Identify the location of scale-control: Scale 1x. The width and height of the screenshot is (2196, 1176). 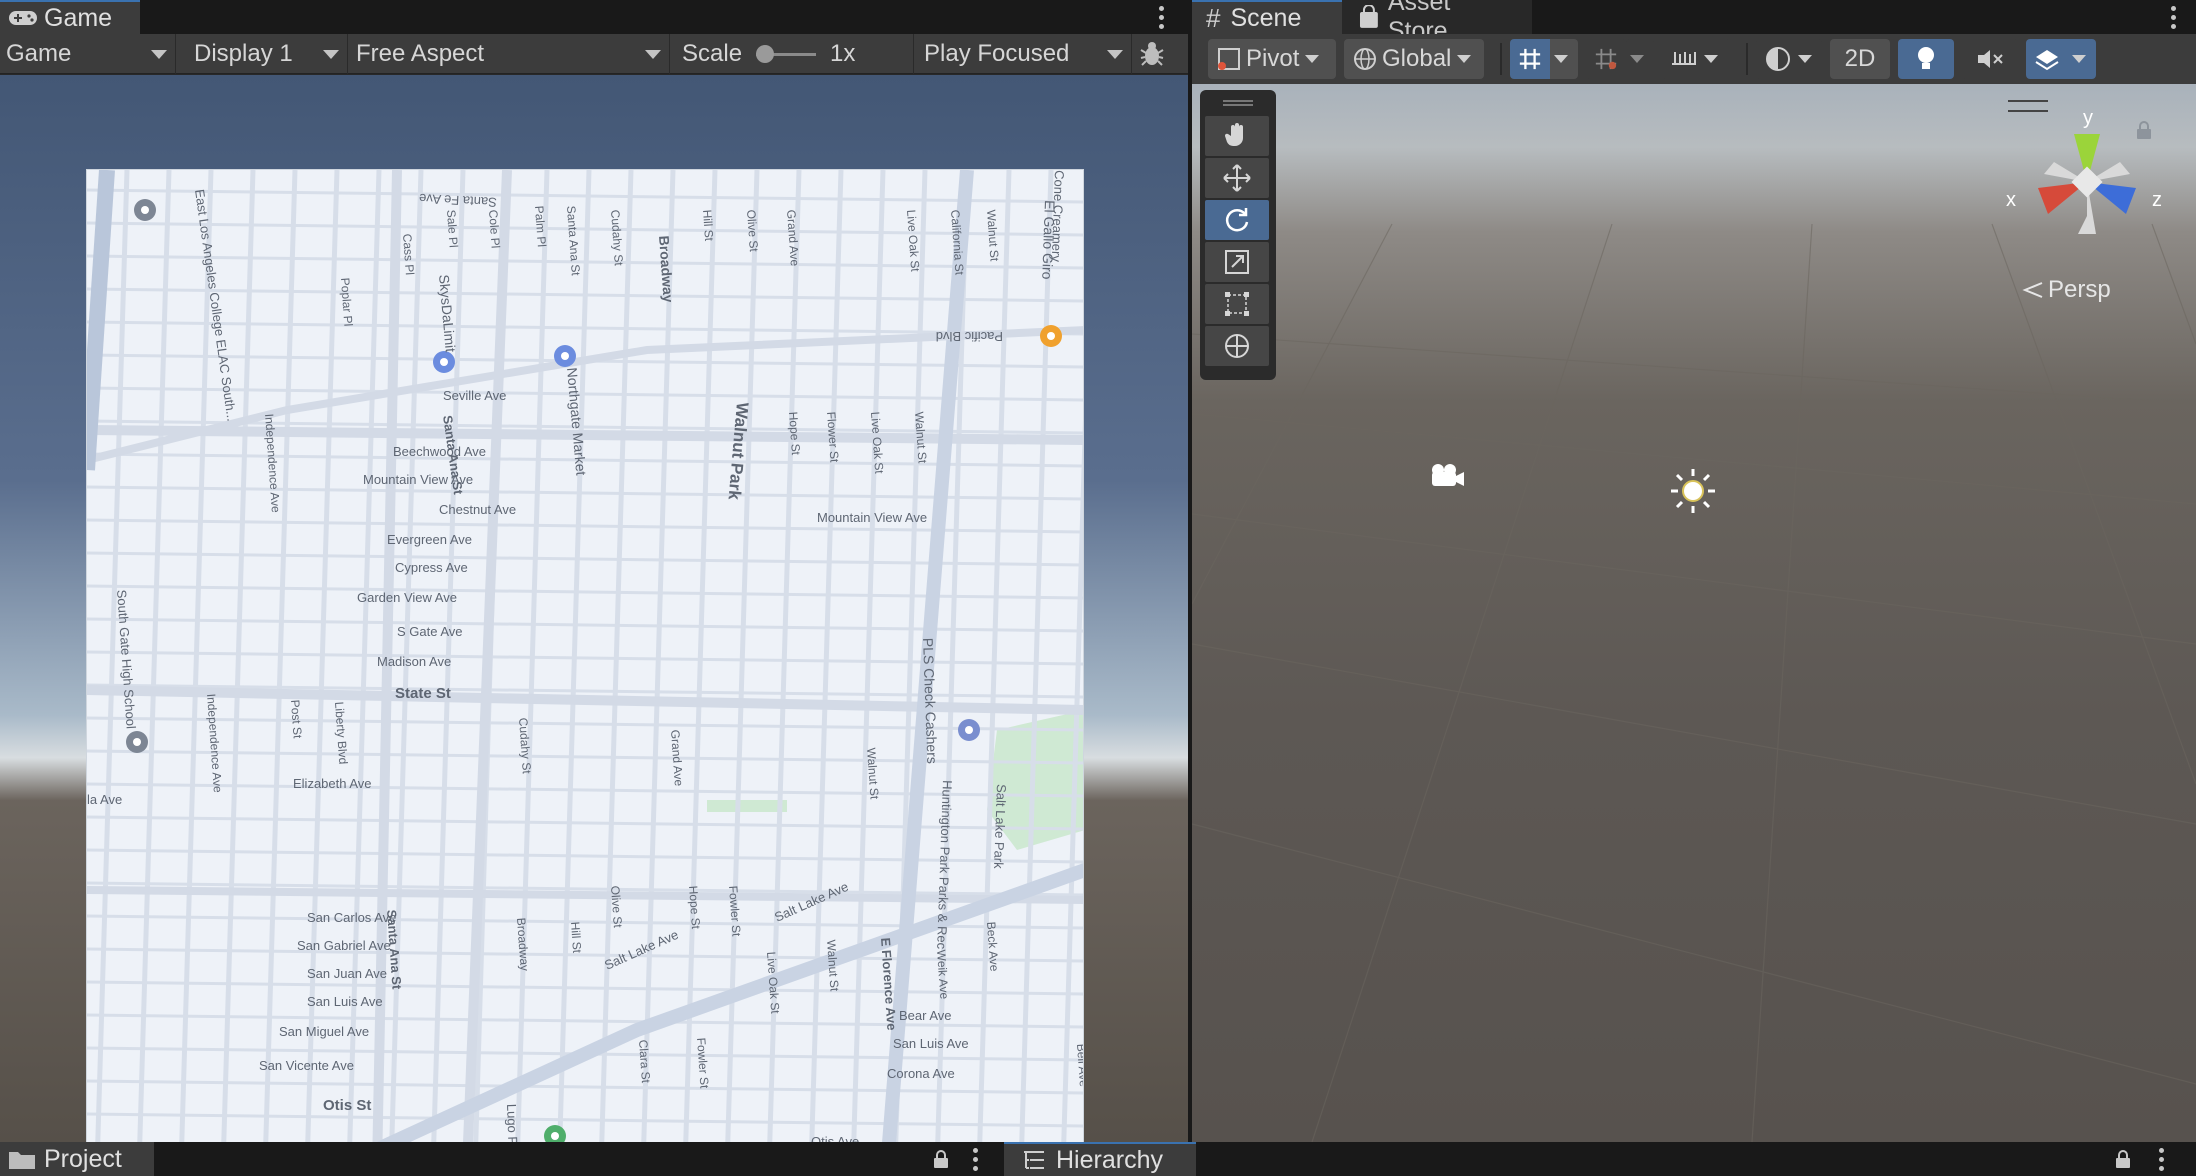
(792, 53).